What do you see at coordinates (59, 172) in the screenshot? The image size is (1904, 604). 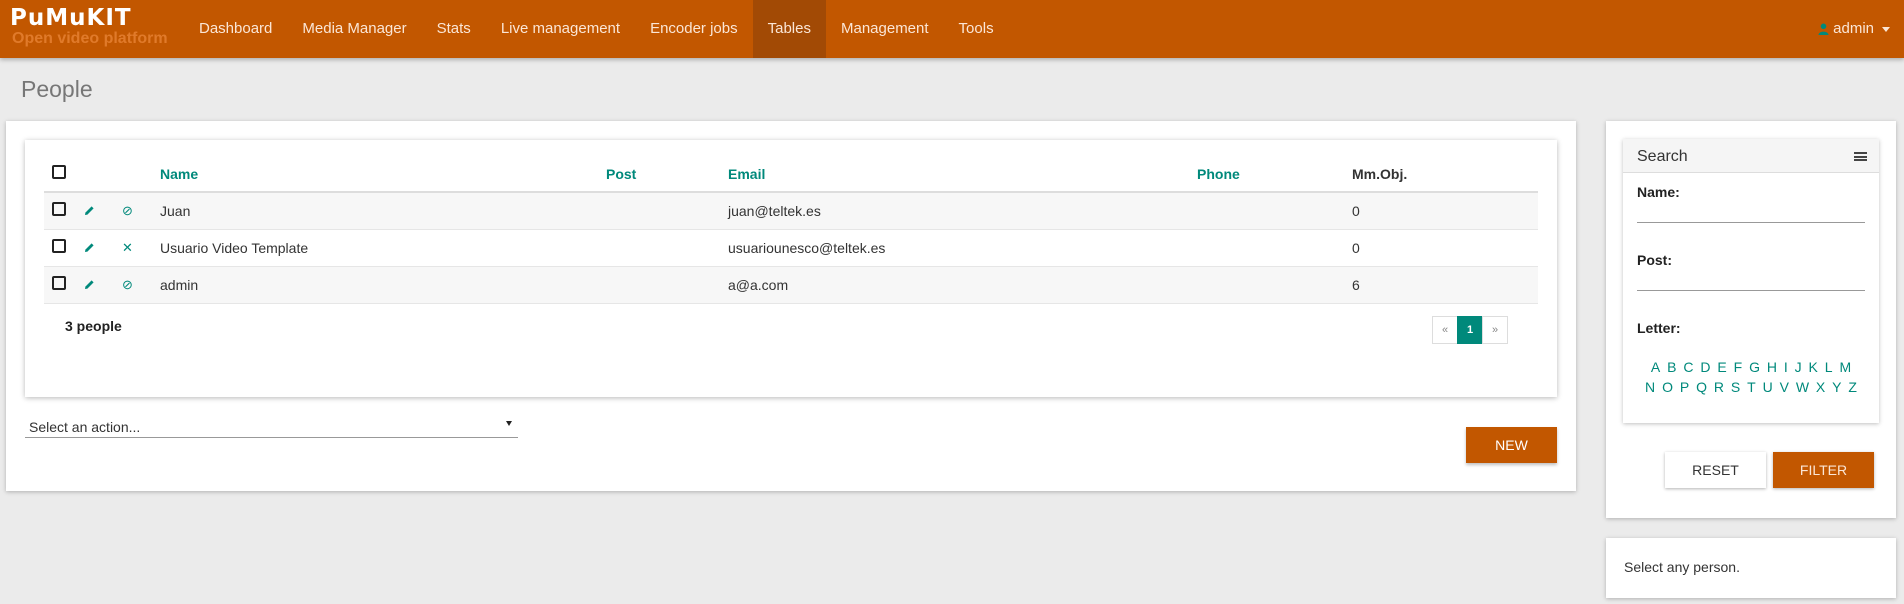 I see `select-all-checkbox` at bounding box center [59, 172].